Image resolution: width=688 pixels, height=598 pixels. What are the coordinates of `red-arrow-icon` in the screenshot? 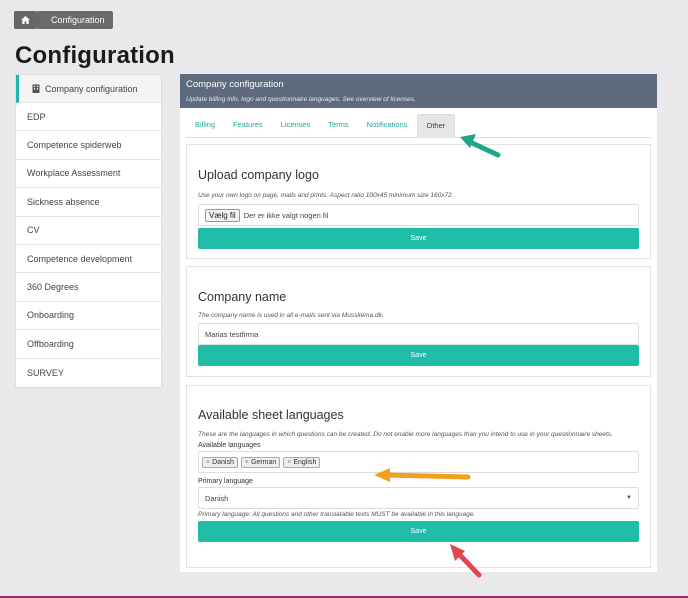 It's located at (466, 561).